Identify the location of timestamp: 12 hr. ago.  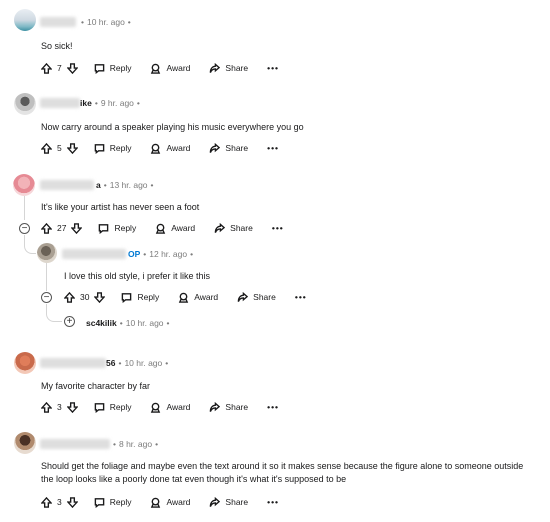
(168, 254).